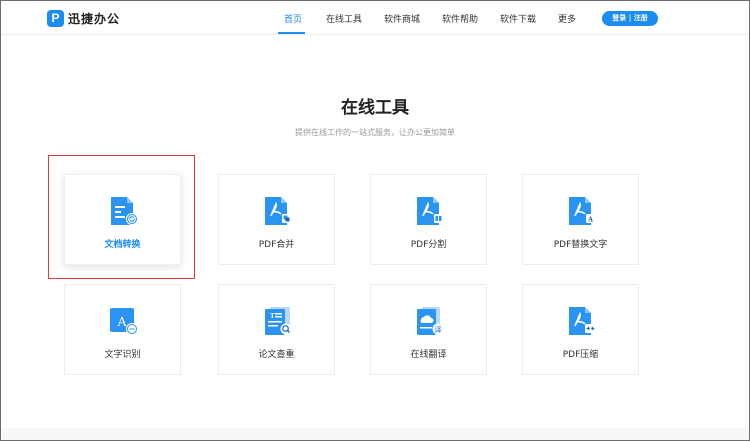 This screenshot has width=750, height=441. What do you see at coordinates (438, 330) in the screenshot?
I see `svg-text: 译` at bounding box center [438, 330].